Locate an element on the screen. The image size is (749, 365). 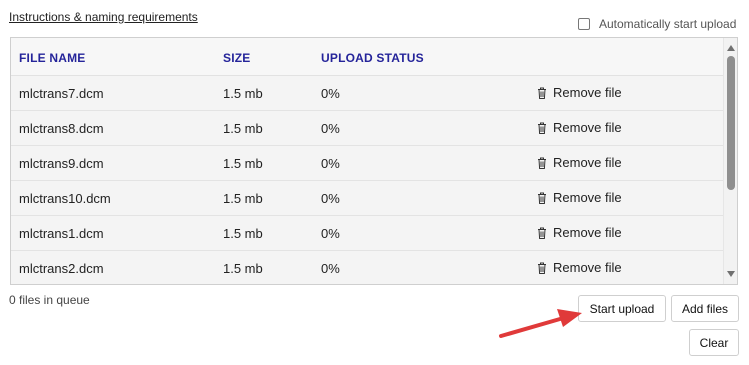
table-row: mlctrans7.dcm 1.5 mb 0% Remove file is located at coordinates (367, 93).